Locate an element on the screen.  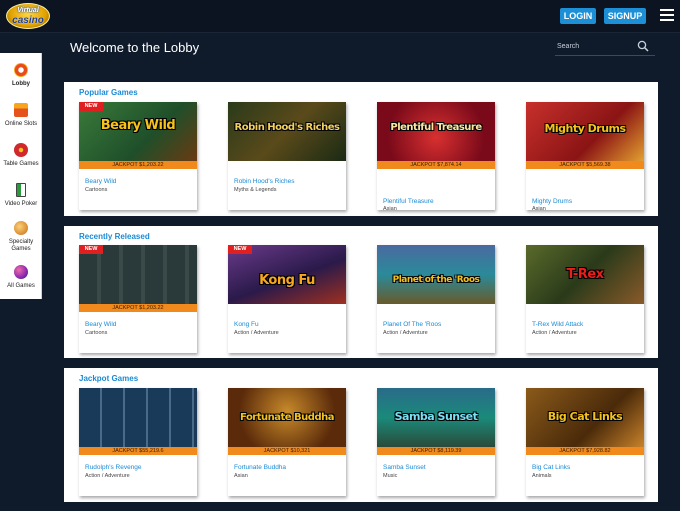
virtual-casino-logo: Virtual casino is located at coordinates (28, 16).